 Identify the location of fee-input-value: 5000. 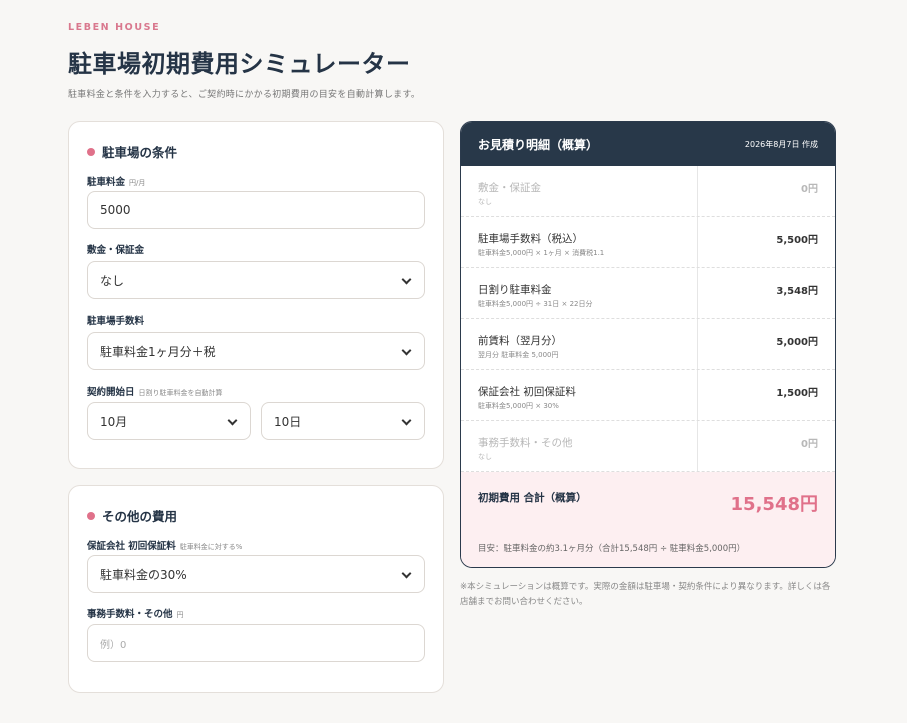
(115, 210).